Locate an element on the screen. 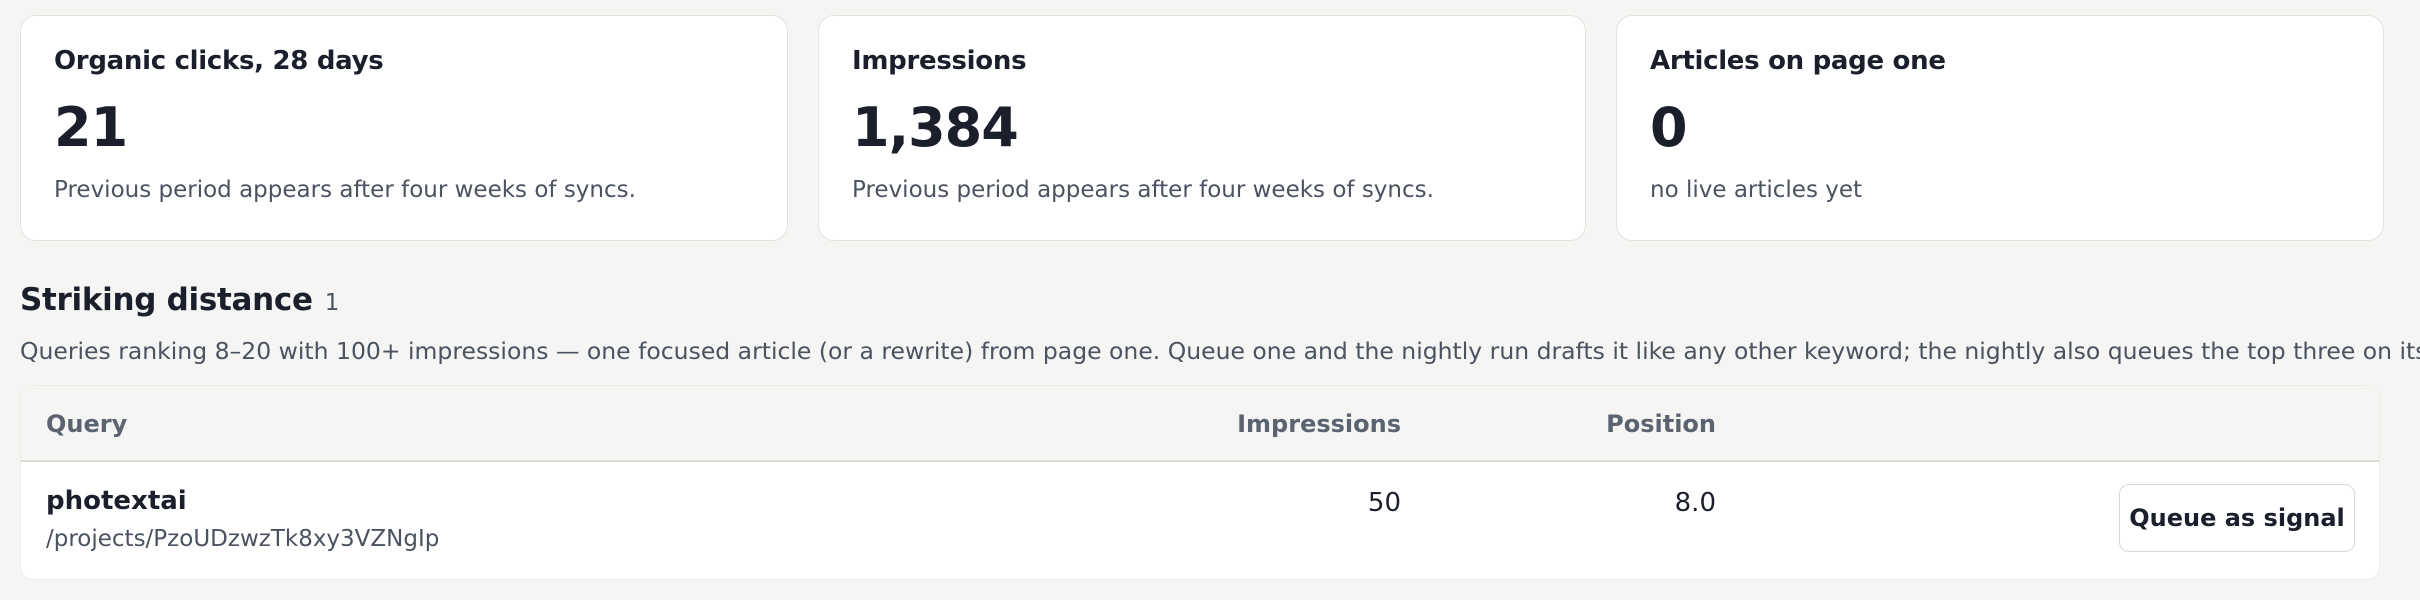  stat-value: 21 is located at coordinates (91, 127).